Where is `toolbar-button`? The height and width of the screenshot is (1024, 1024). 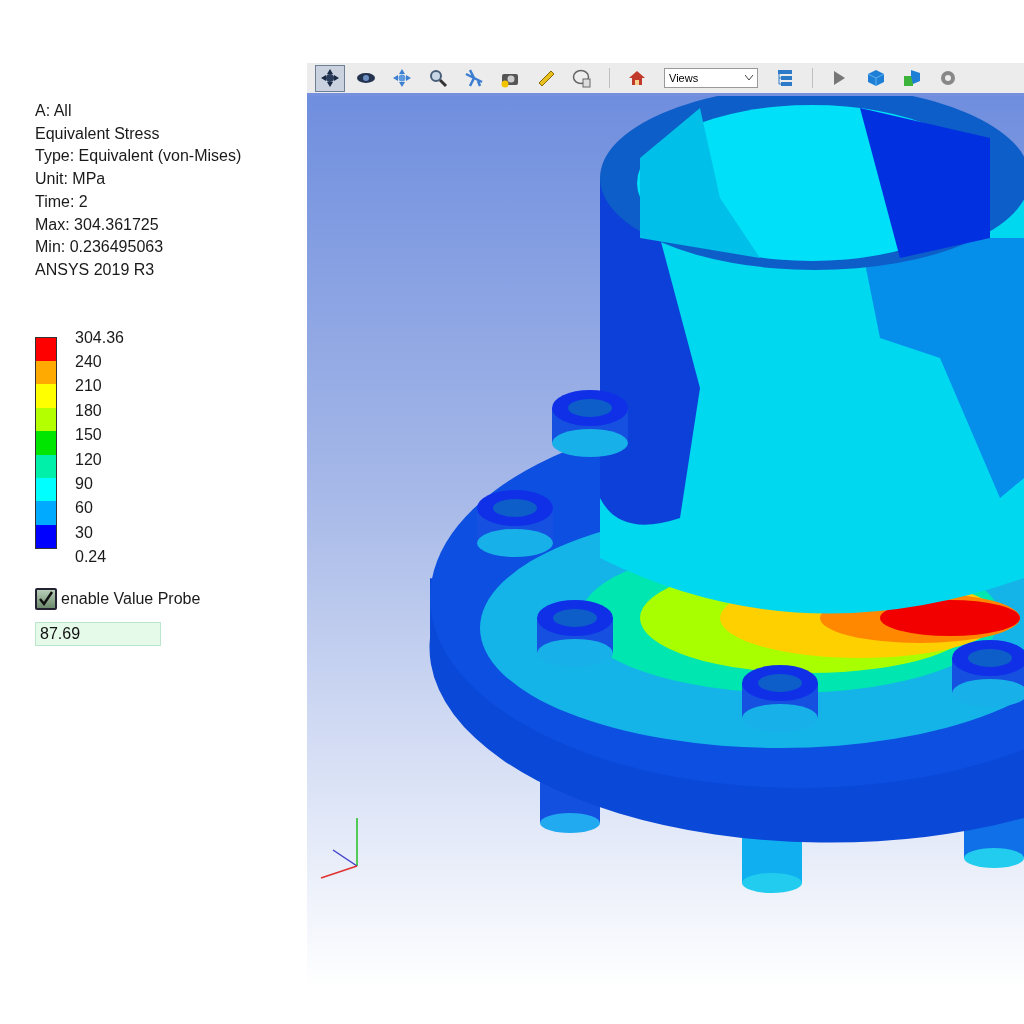 toolbar-button is located at coordinates (330, 78).